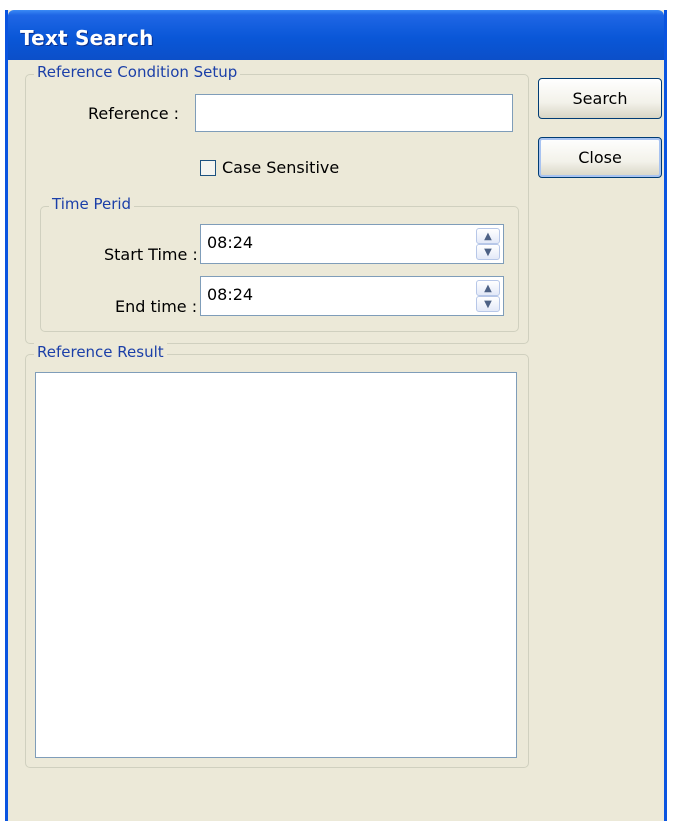  What do you see at coordinates (87, 38) in the screenshot?
I see `window-title: Text Search` at bounding box center [87, 38].